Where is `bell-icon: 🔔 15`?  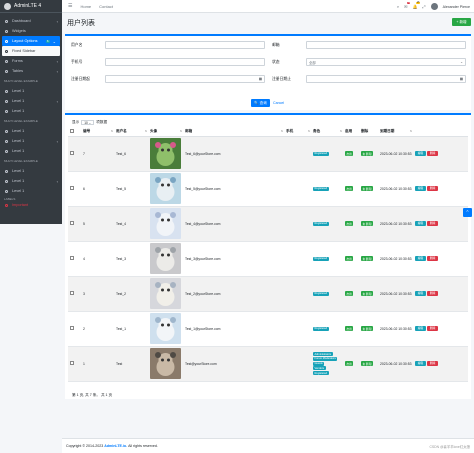
bell-icon: 🔔 15 is located at coordinates (416, 5).